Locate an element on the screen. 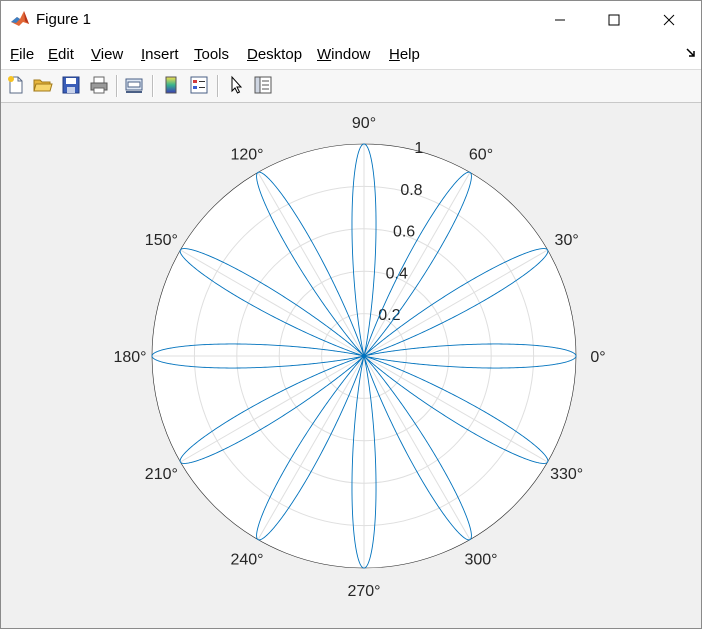 The width and height of the screenshot is (702, 629). printer-icon is located at coordinates (99, 85).